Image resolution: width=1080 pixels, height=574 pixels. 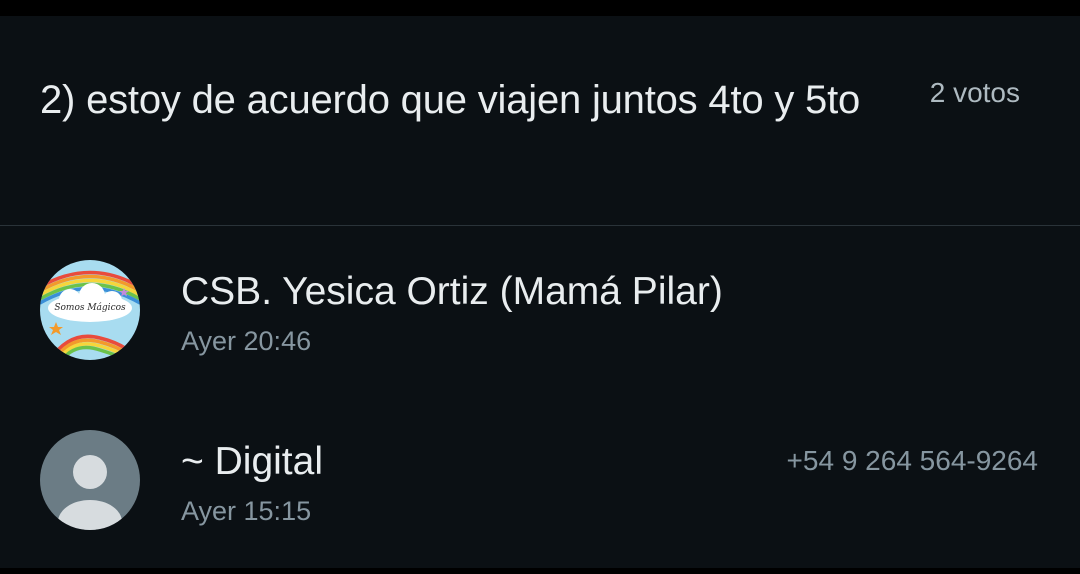 What do you see at coordinates (252, 461) in the screenshot?
I see `voter-name: ~ Digital` at bounding box center [252, 461].